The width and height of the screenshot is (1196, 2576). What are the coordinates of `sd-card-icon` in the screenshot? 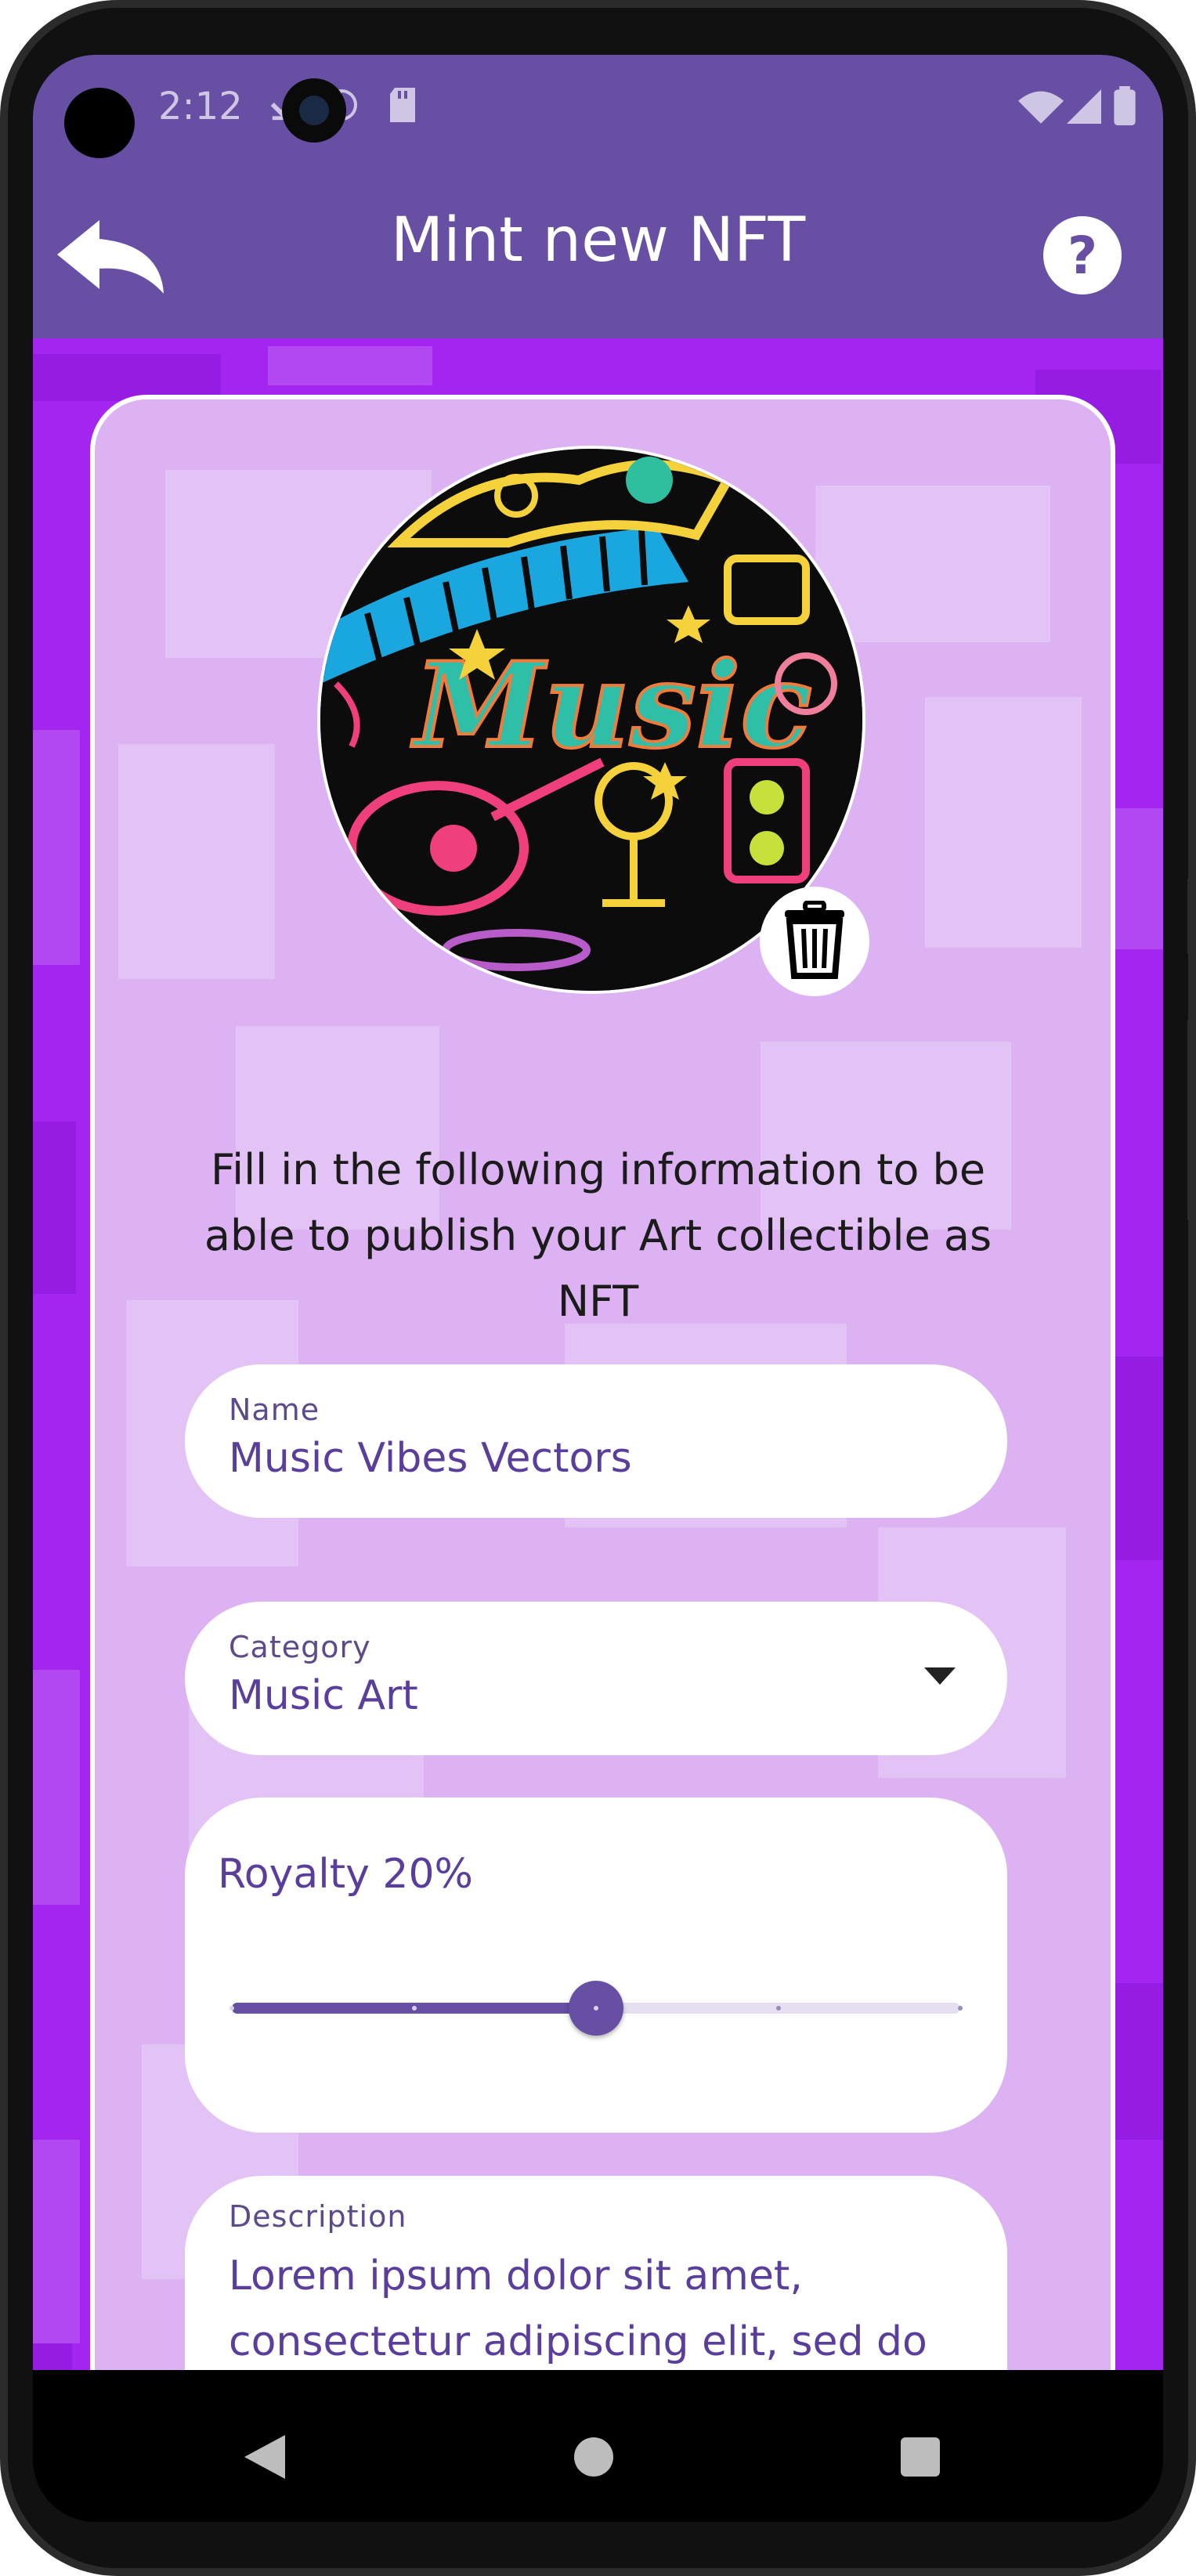 It's located at (402, 106).